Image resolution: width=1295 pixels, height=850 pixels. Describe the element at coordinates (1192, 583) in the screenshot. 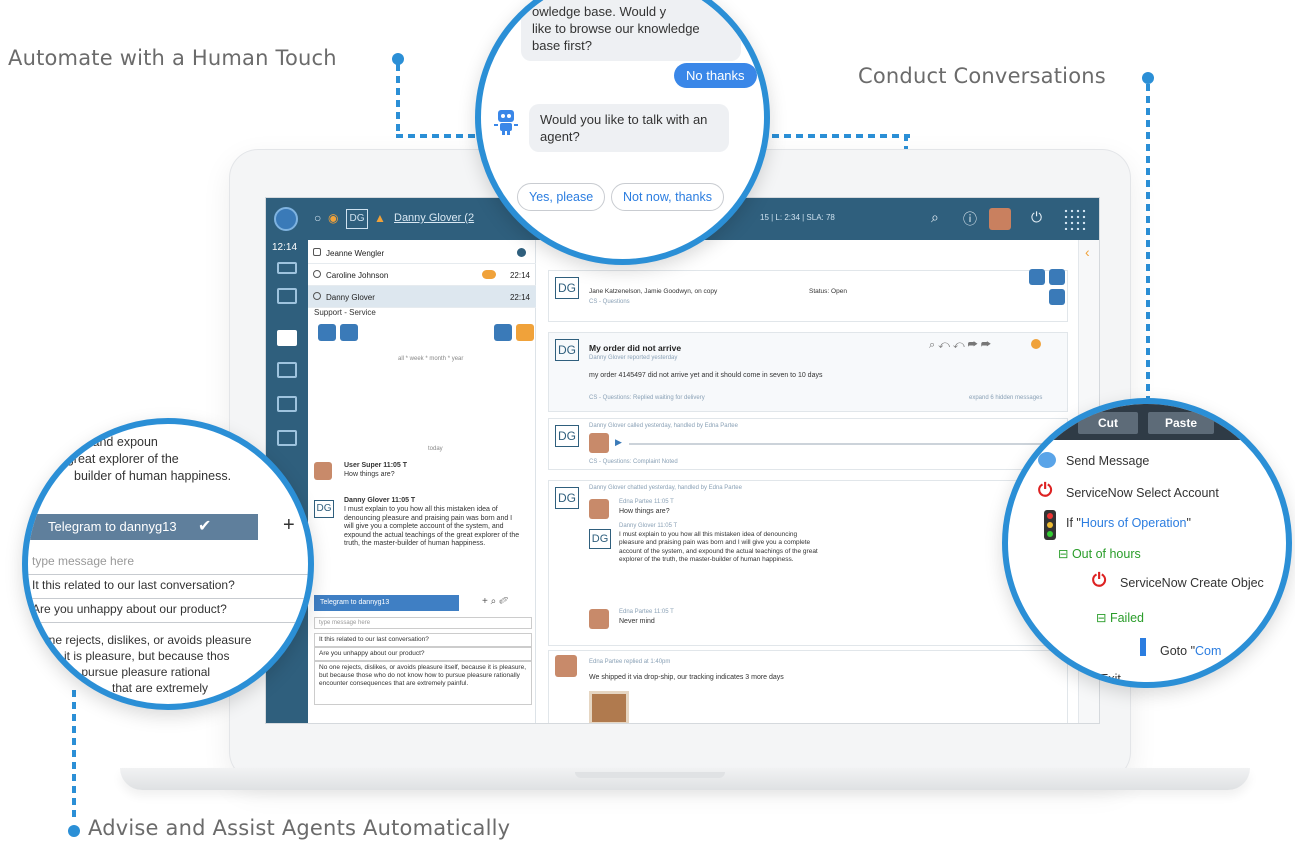

I see `flow-node-create: ServiceNow Create Objec` at that location.